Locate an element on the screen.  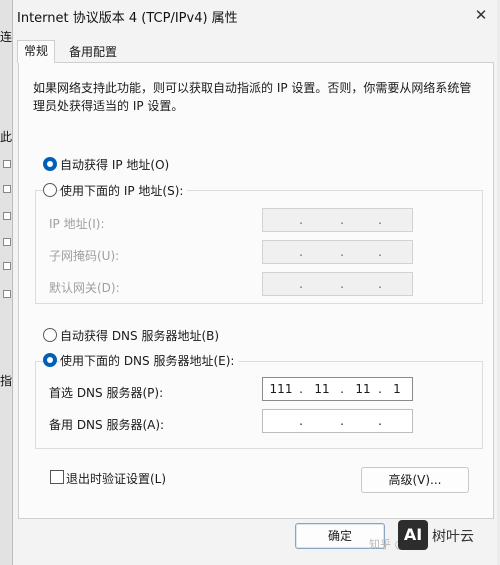
close-icon: ✕ is located at coordinates (481, 15).